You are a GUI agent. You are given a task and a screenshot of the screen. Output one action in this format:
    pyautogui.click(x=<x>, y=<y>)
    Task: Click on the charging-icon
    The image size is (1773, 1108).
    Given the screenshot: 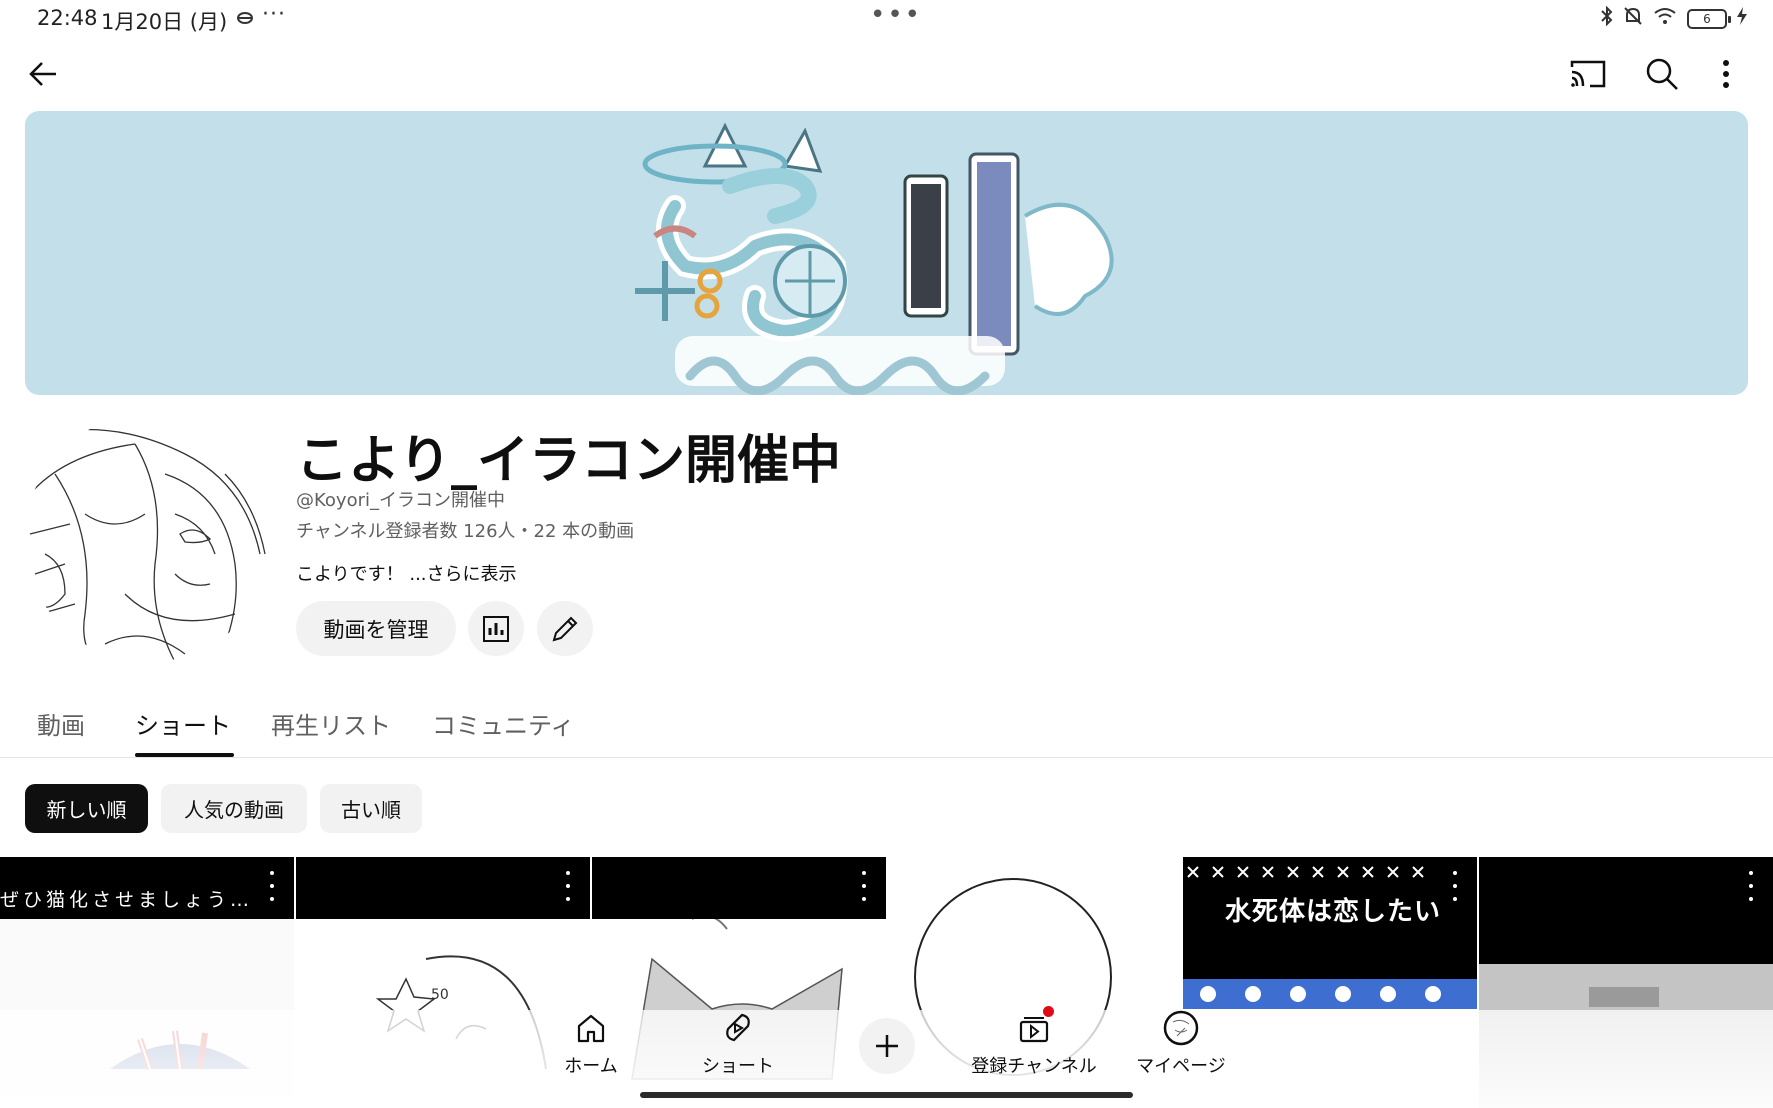 What is the action you would take?
    pyautogui.click(x=1742, y=18)
    